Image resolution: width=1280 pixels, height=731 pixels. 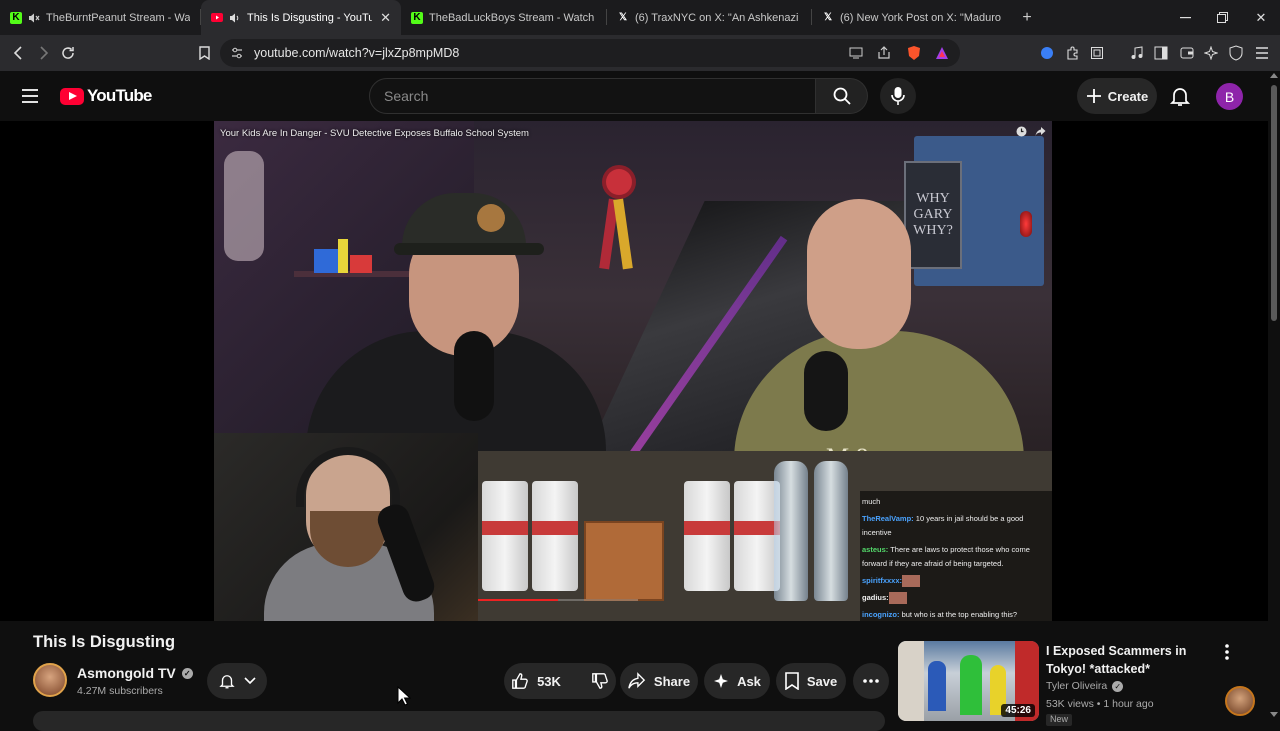 What do you see at coordinates (512, 17) in the screenshot?
I see `tab-title: TheBadLuckBoys Stream - Watch Live` at bounding box center [512, 17].